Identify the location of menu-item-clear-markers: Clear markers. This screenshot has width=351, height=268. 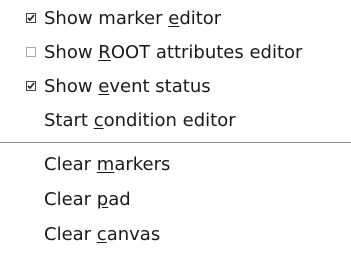
(175, 165).